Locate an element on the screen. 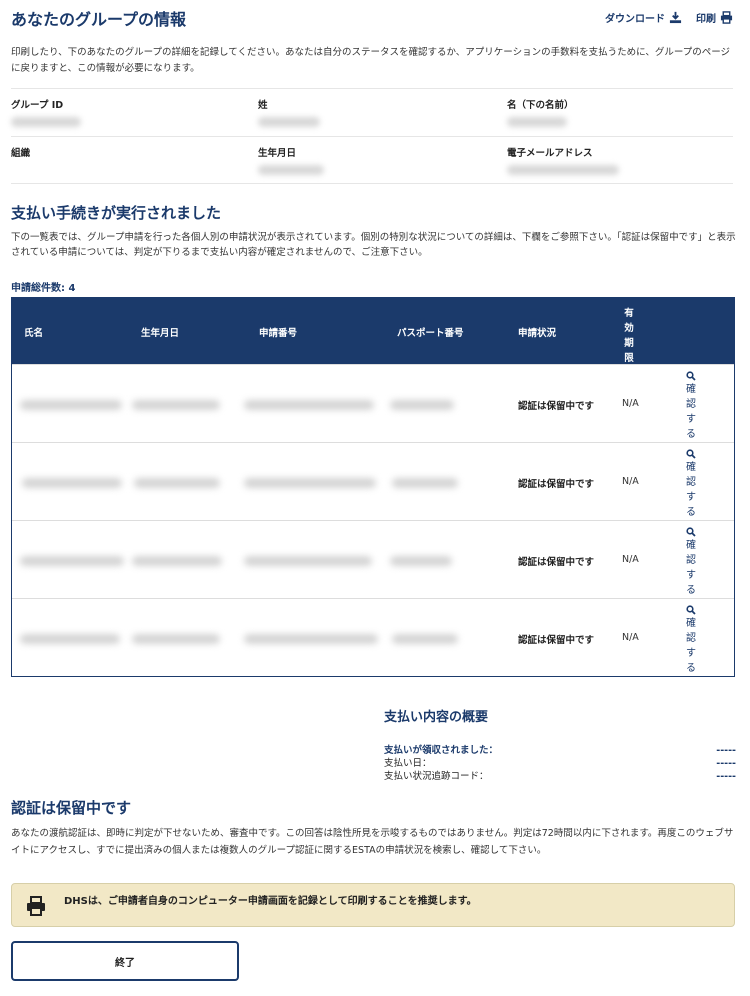 The width and height of the screenshot is (750, 996). header-name: 氏名 is located at coordinates (34, 333).